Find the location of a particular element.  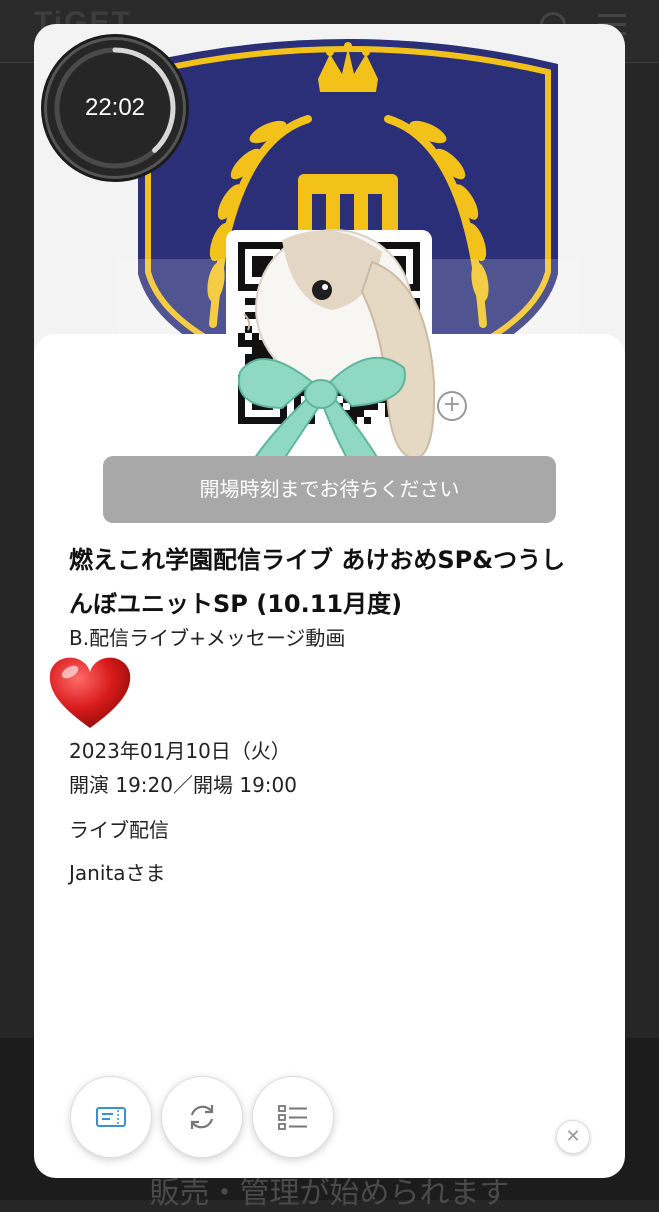

ticket-button is located at coordinates (111, 1117).